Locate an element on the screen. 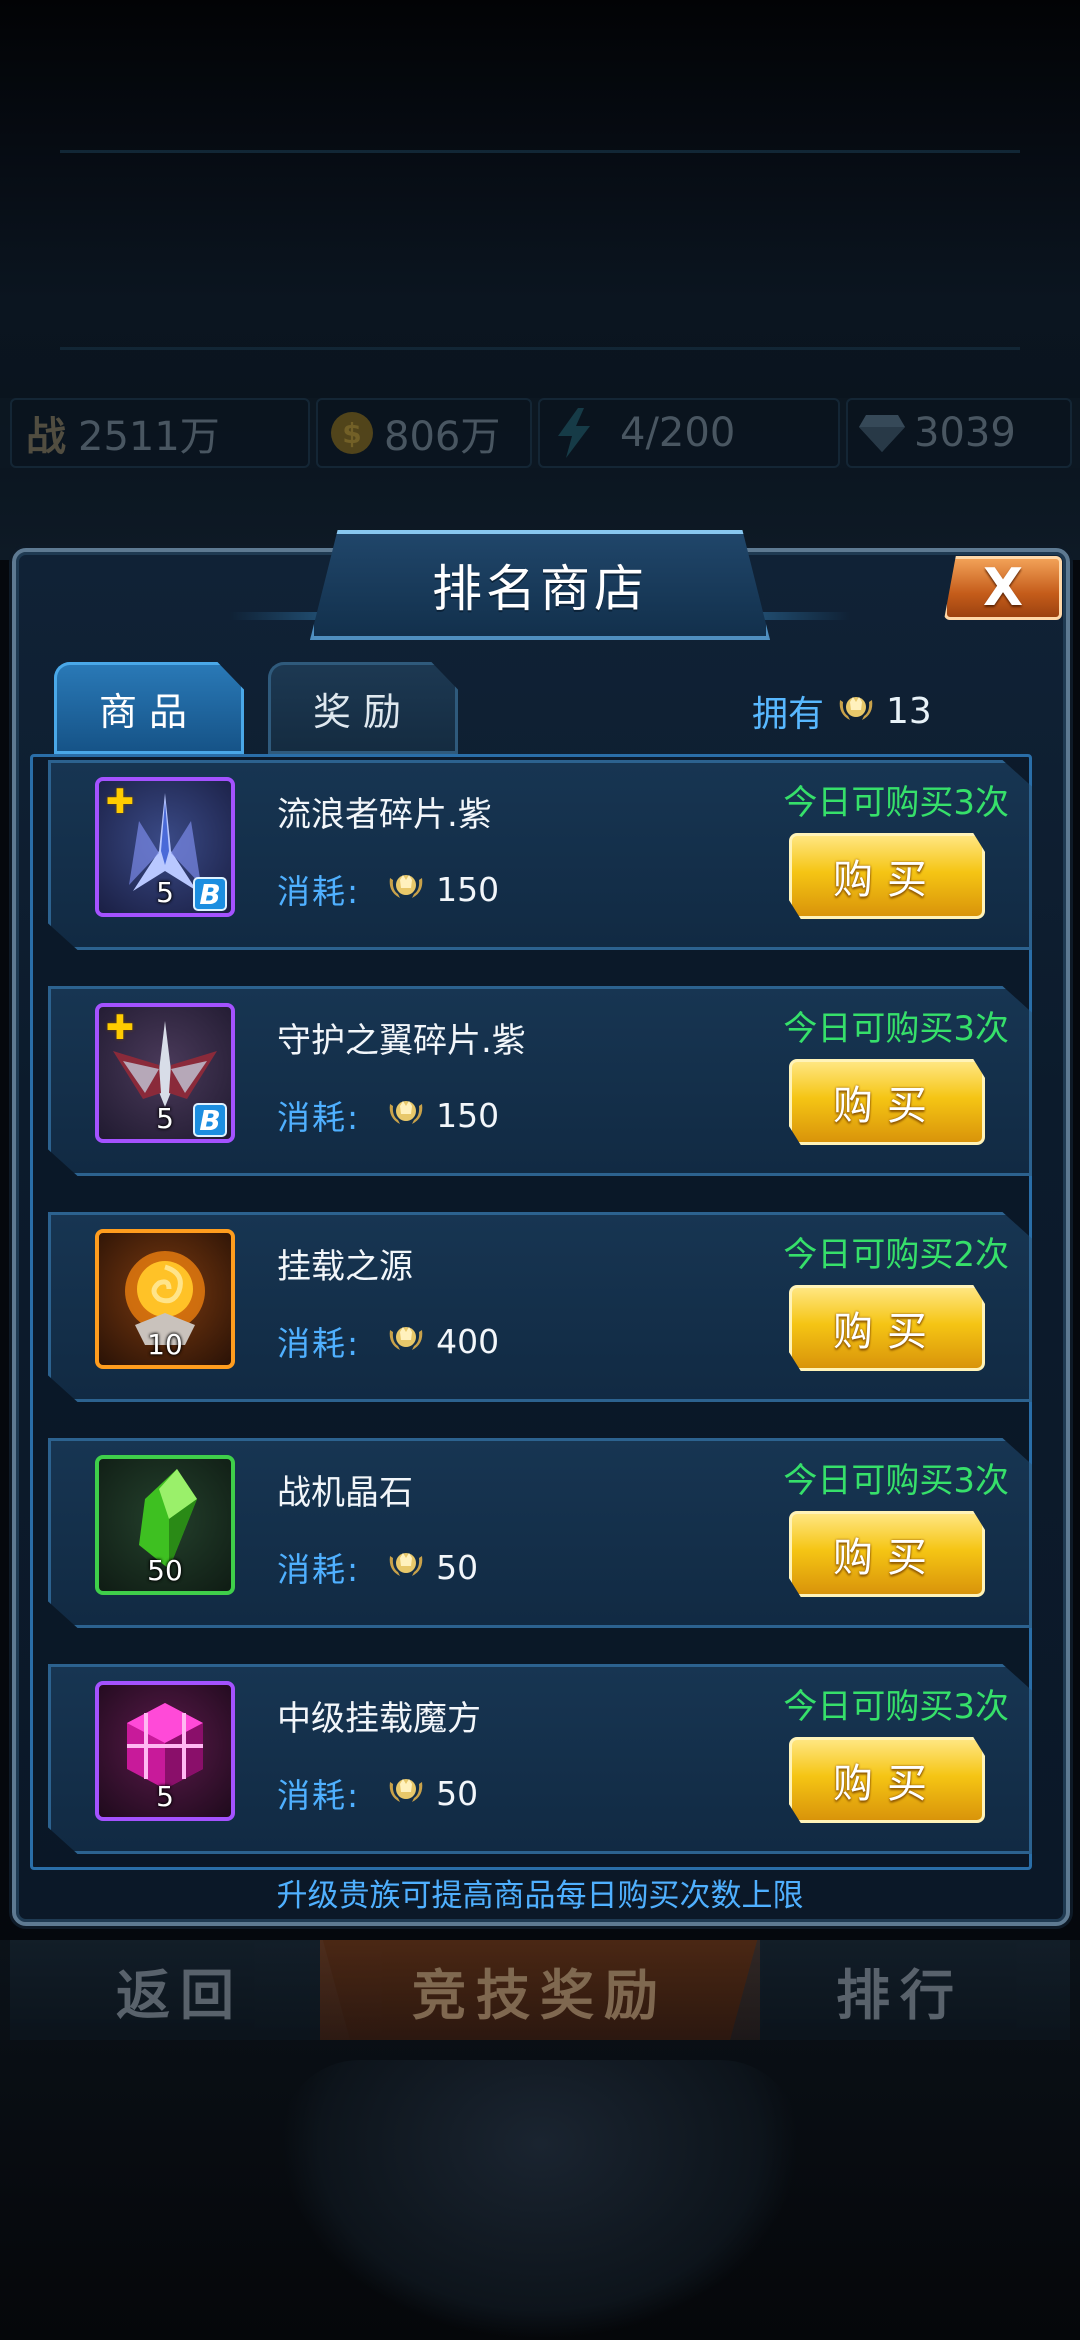 The image size is (1080, 2340). title-plate: 排名商店 is located at coordinates (540, 585).